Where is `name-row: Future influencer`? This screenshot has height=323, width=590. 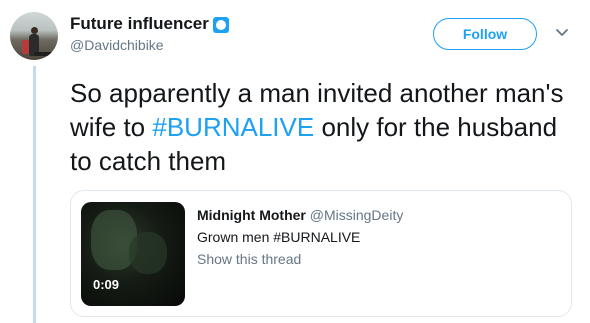
name-row: Future influencer is located at coordinates (149, 24).